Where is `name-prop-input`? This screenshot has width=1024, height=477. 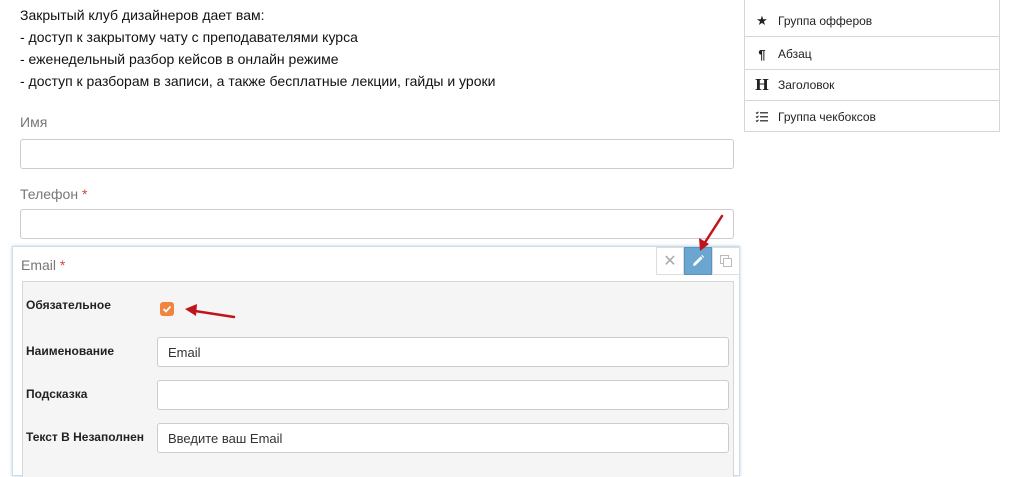 name-prop-input is located at coordinates (443, 352).